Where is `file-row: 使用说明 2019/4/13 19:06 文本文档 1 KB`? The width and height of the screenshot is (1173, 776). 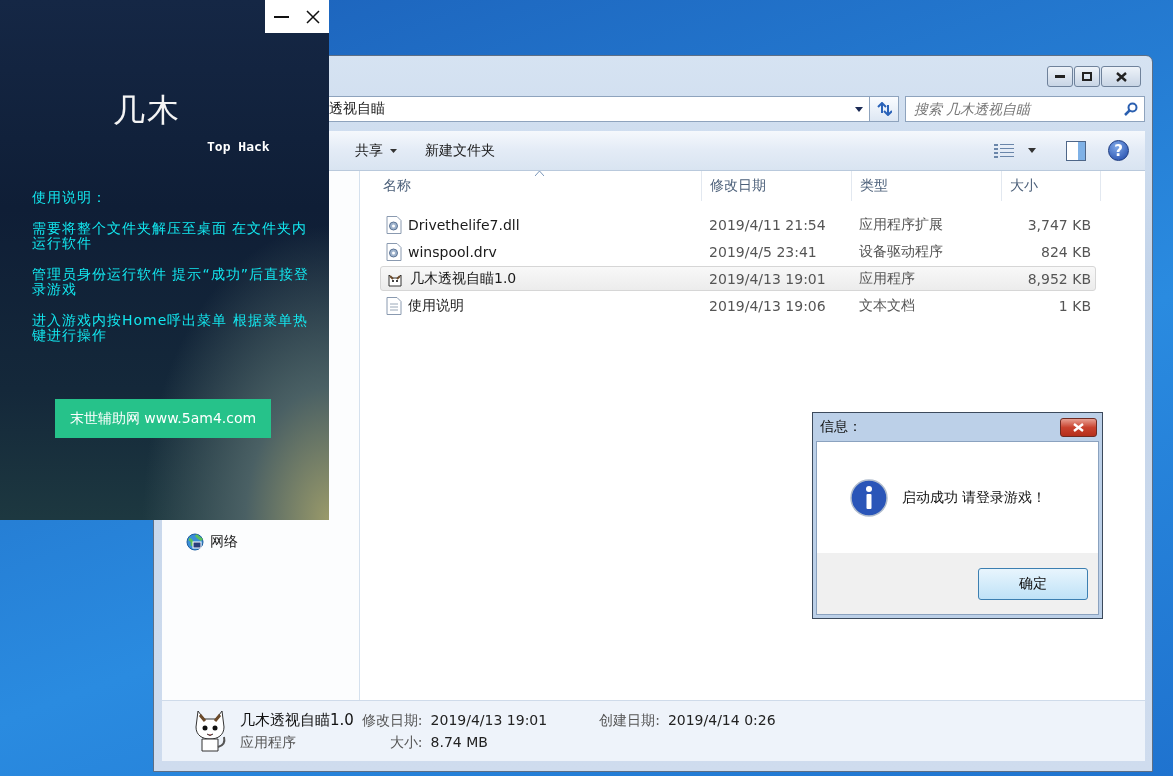
file-row: 使用说明 2019/4/13 19:06 文本文档 1 KB is located at coordinates (738, 305).